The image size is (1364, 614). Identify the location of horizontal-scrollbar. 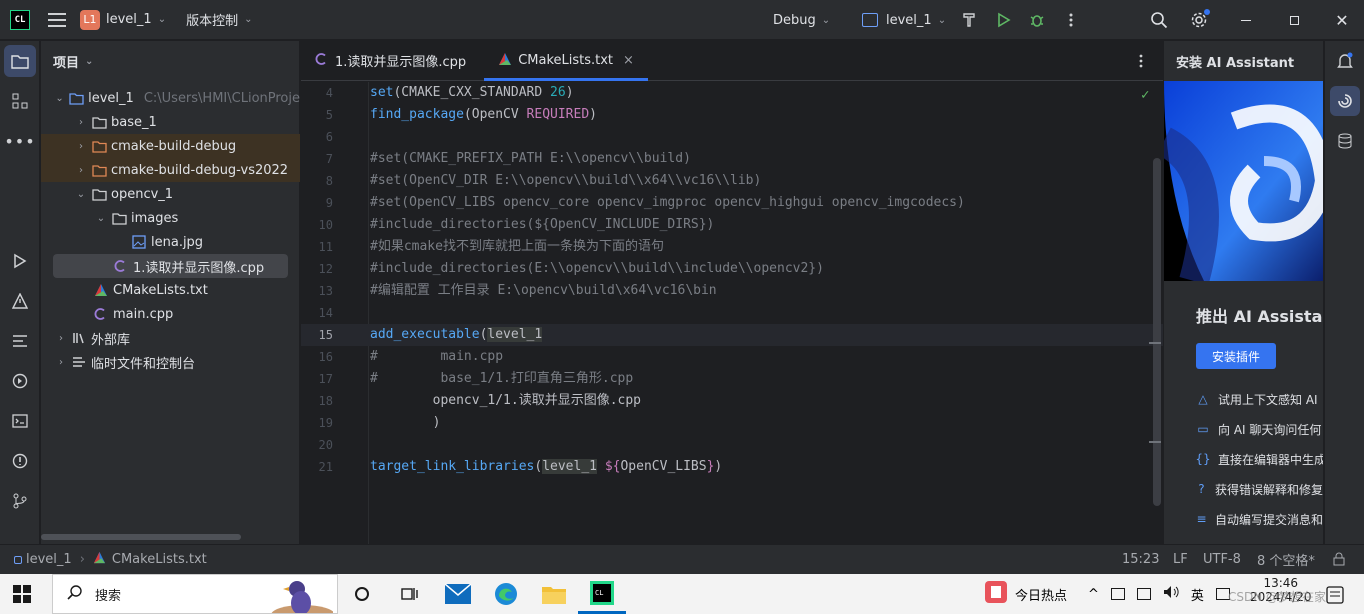
(141, 537).